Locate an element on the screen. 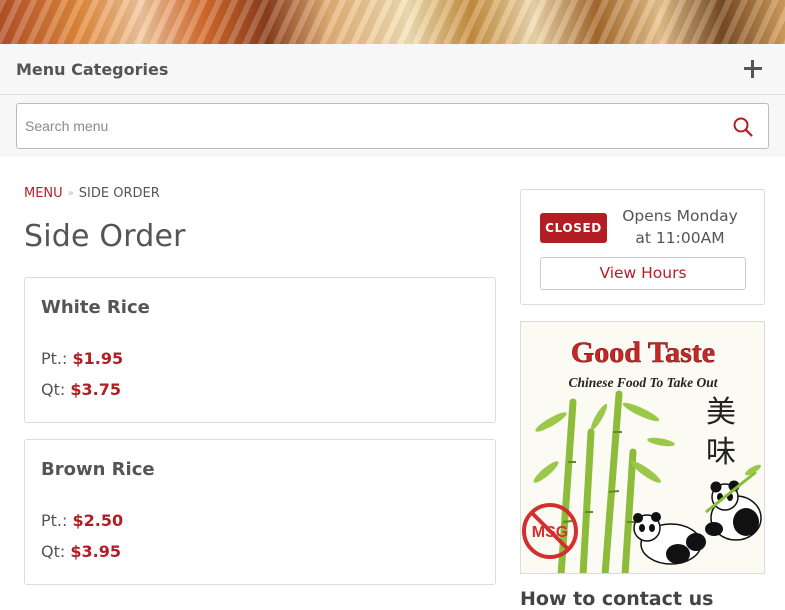 The width and height of the screenshot is (785, 610). menu-item-card: Brown Rice Pt.: $2.50 Qt: $3.95 is located at coordinates (260, 512).